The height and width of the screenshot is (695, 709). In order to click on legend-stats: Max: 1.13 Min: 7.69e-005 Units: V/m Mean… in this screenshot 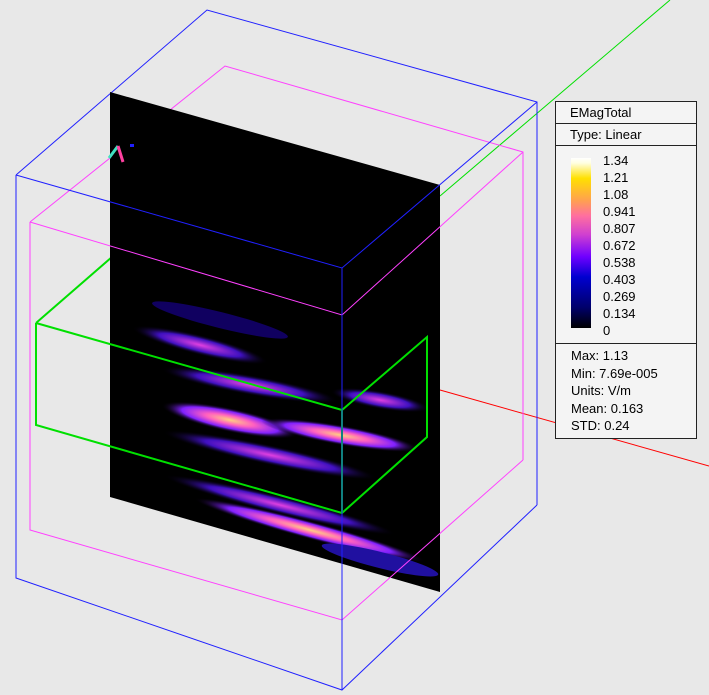, I will do `click(626, 391)`.